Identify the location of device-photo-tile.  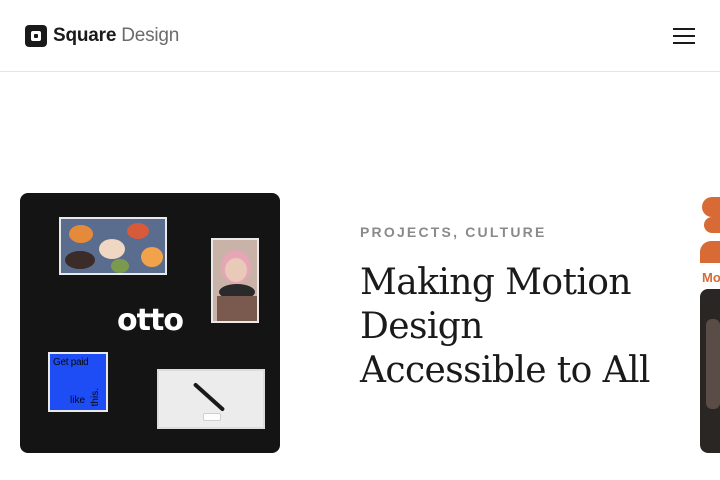
(211, 399).